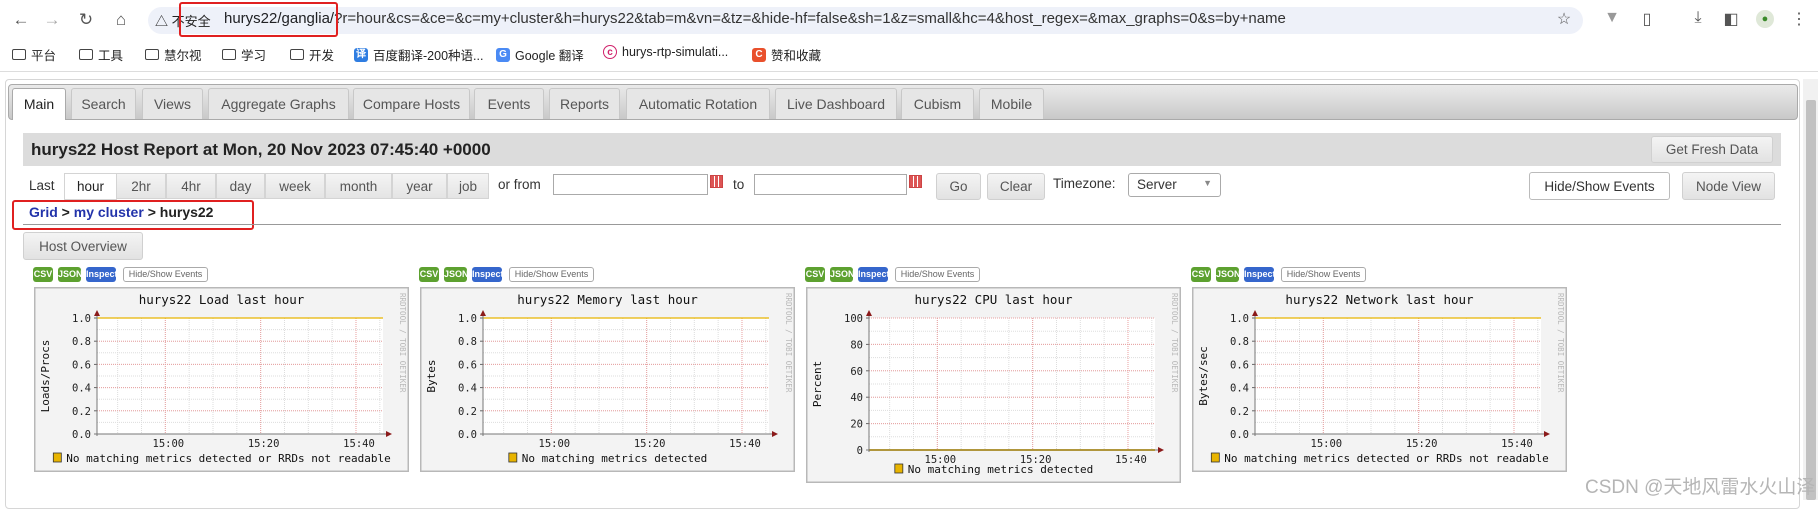  What do you see at coordinates (21, 20) in the screenshot?
I see `back-icon: ←` at bounding box center [21, 20].